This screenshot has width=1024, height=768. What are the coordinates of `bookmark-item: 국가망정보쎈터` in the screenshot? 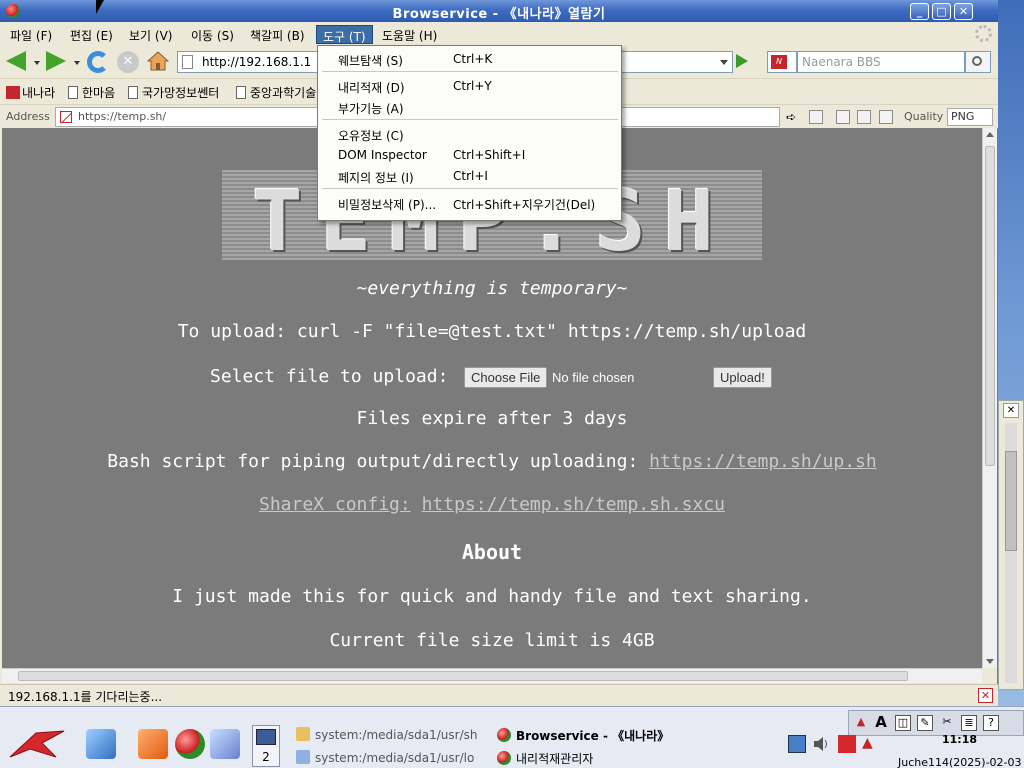 It's located at (173, 92).